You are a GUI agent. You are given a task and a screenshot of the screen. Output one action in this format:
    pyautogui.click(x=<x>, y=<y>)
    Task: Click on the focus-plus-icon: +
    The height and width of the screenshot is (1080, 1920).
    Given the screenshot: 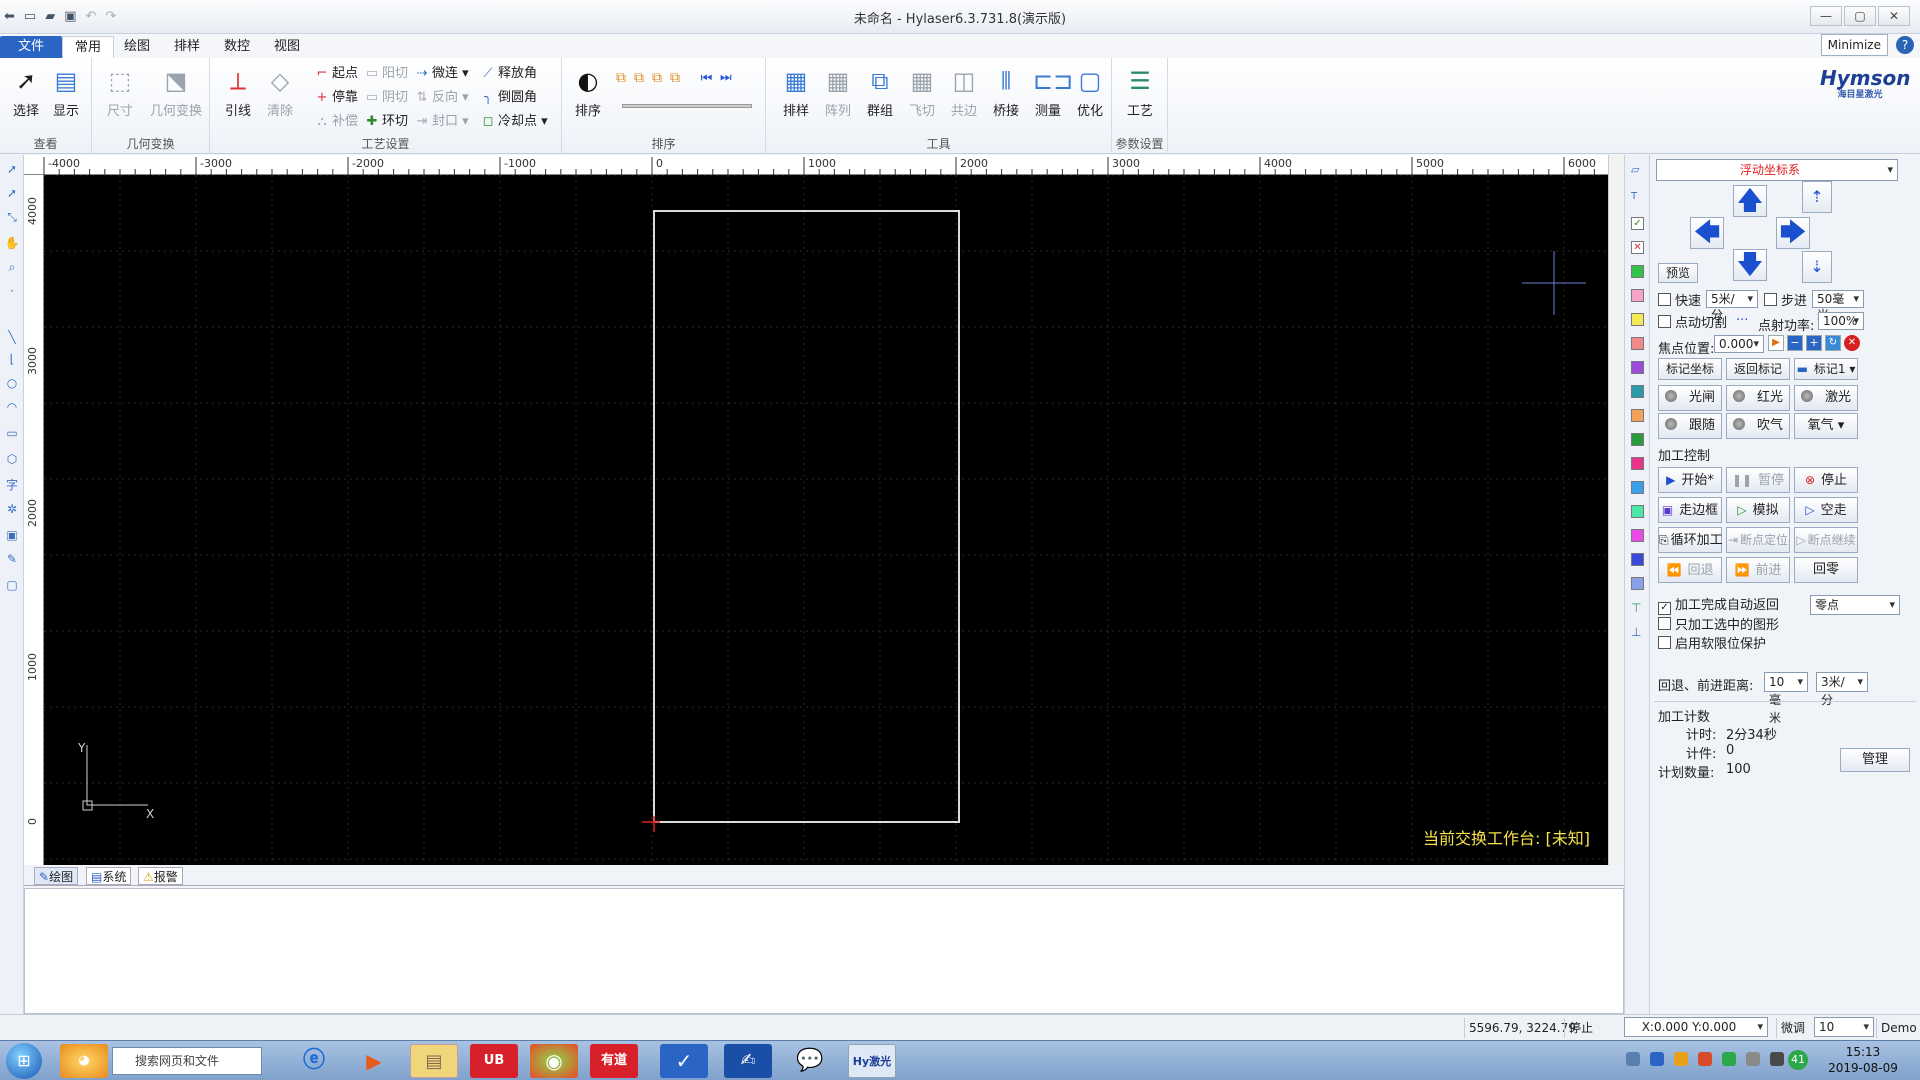 What is the action you would take?
    pyautogui.click(x=1814, y=343)
    